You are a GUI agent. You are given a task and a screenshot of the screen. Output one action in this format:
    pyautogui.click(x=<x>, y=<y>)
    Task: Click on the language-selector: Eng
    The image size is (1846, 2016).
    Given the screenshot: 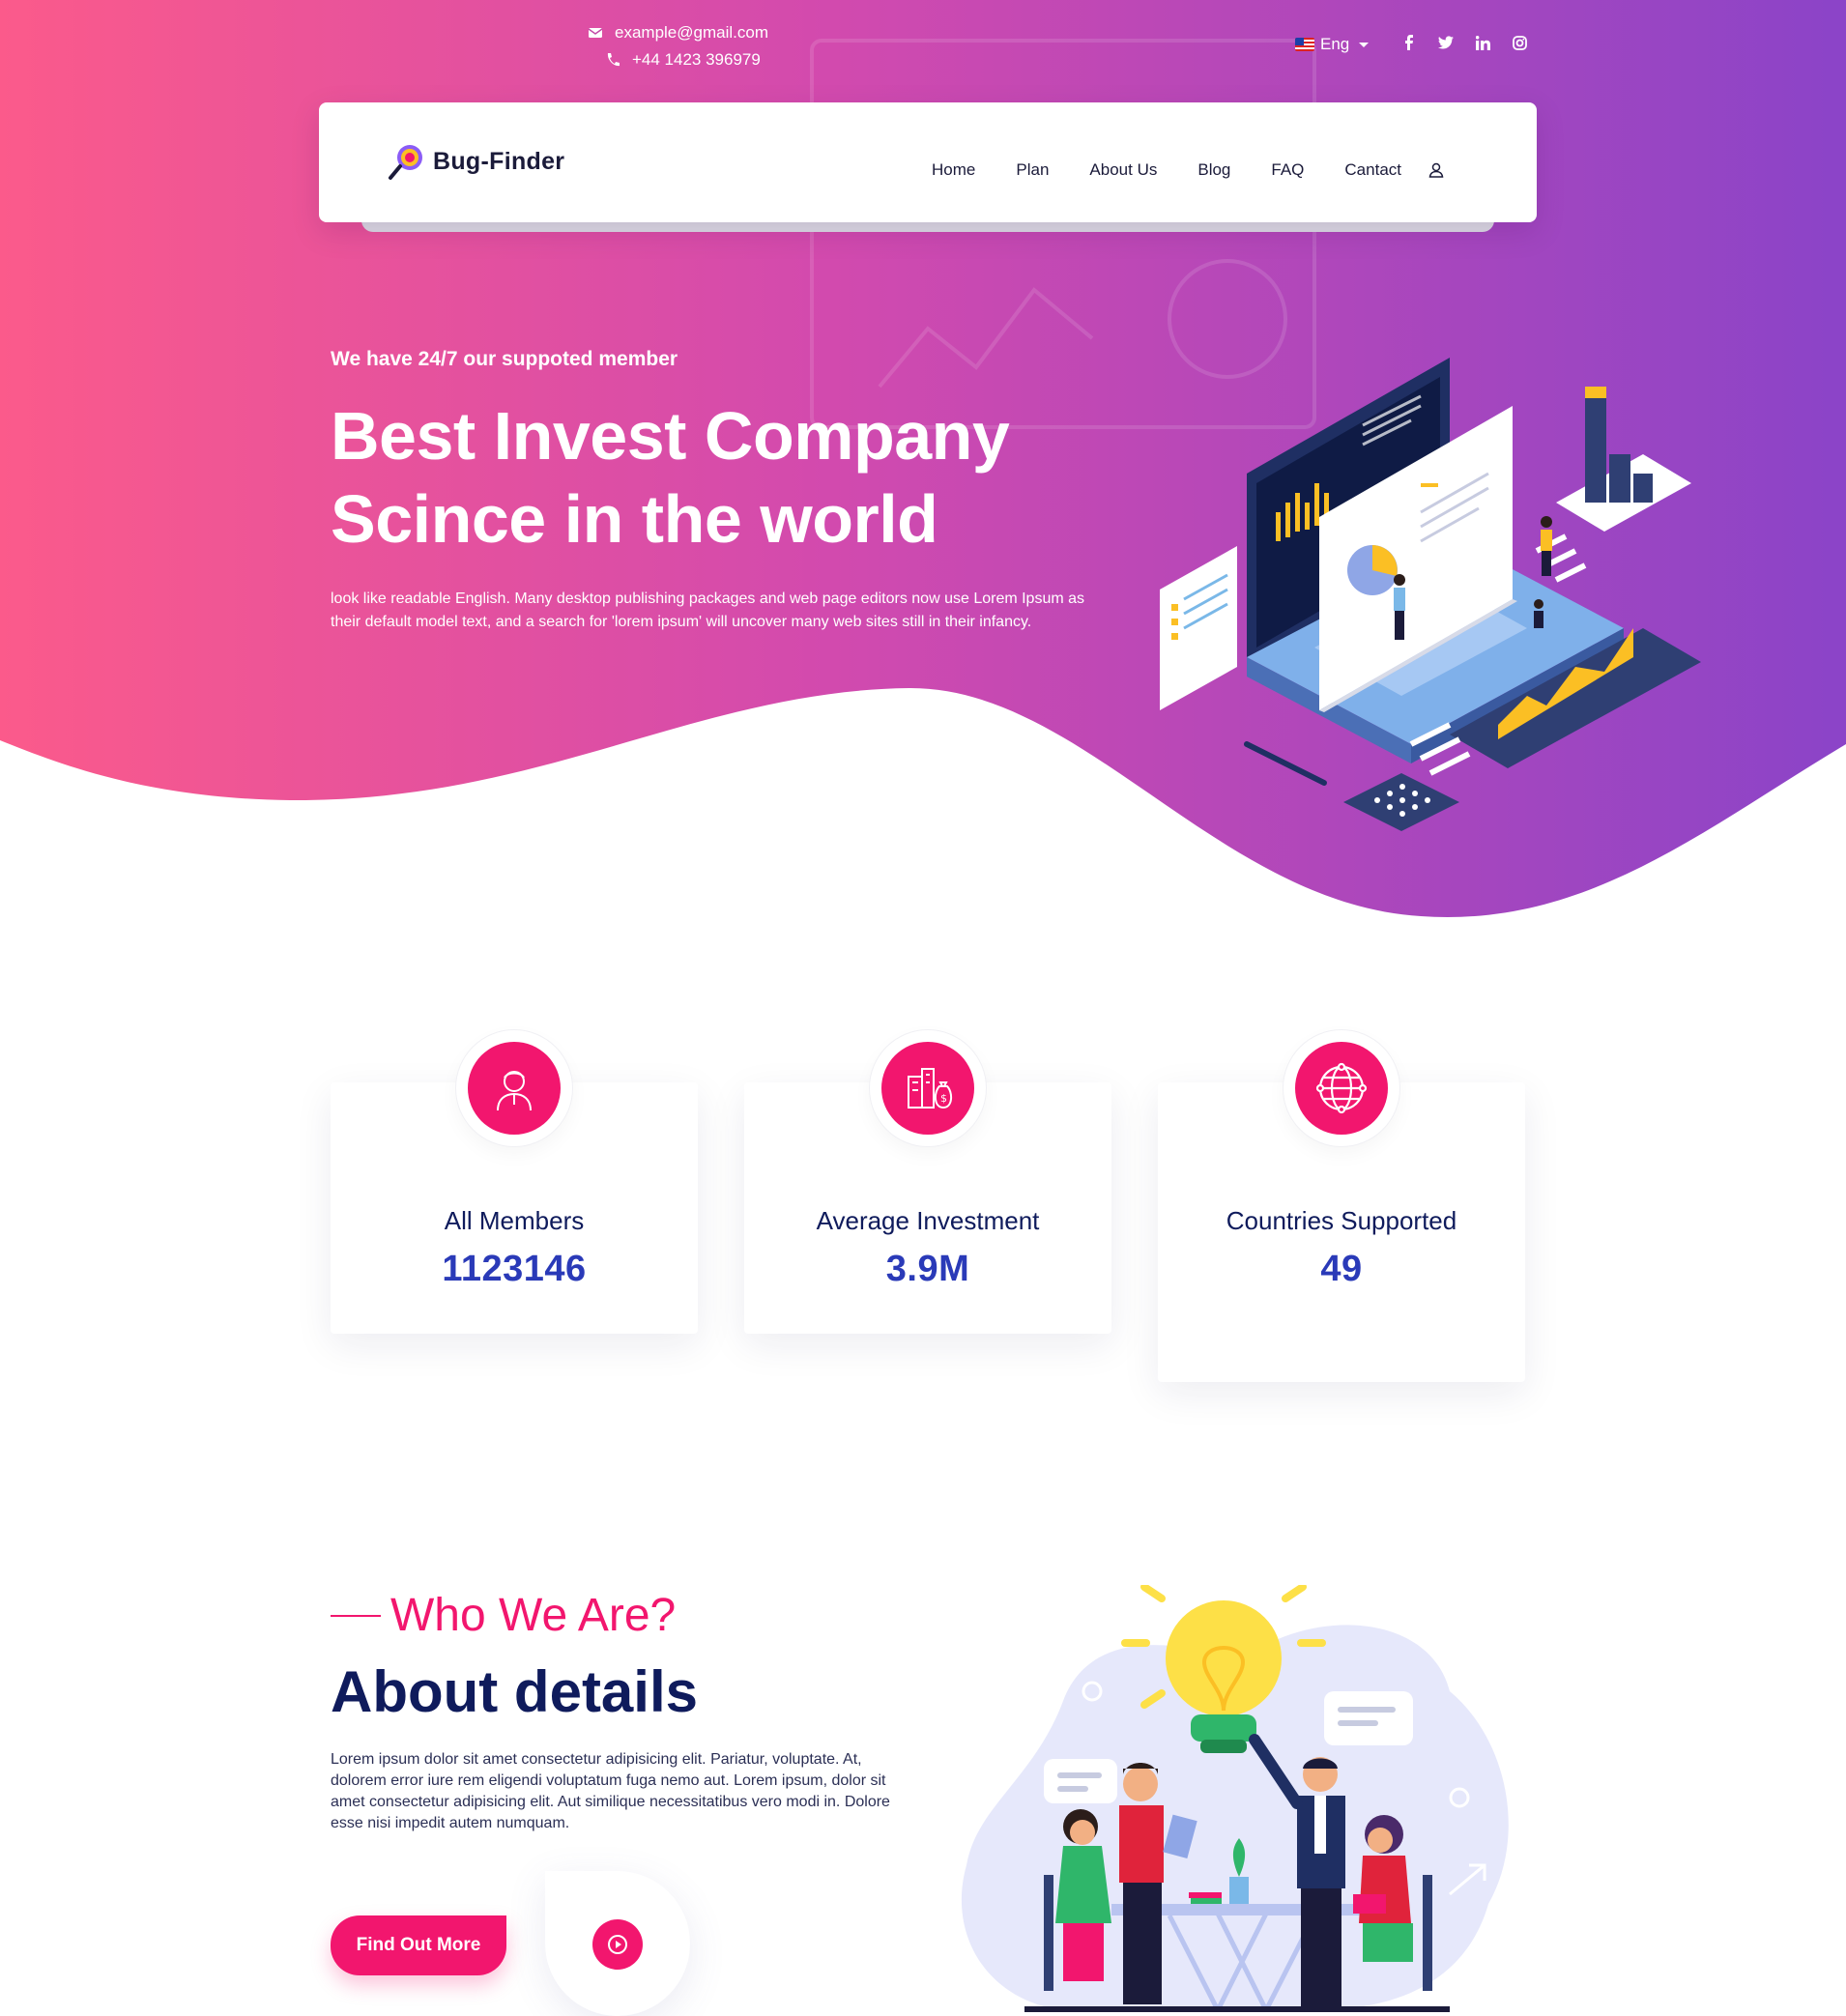 What is the action you would take?
    pyautogui.click(x=1332, y=45)
    